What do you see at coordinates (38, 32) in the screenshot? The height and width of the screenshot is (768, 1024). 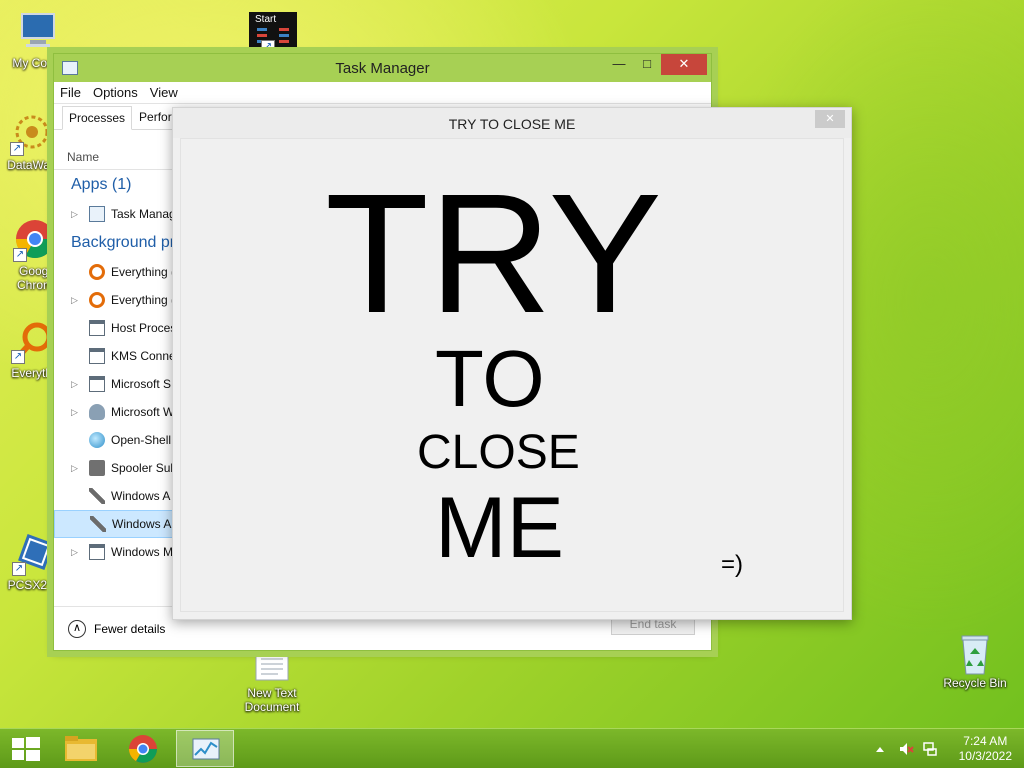 I see `computer-icon` at bounding box center [38, 32].